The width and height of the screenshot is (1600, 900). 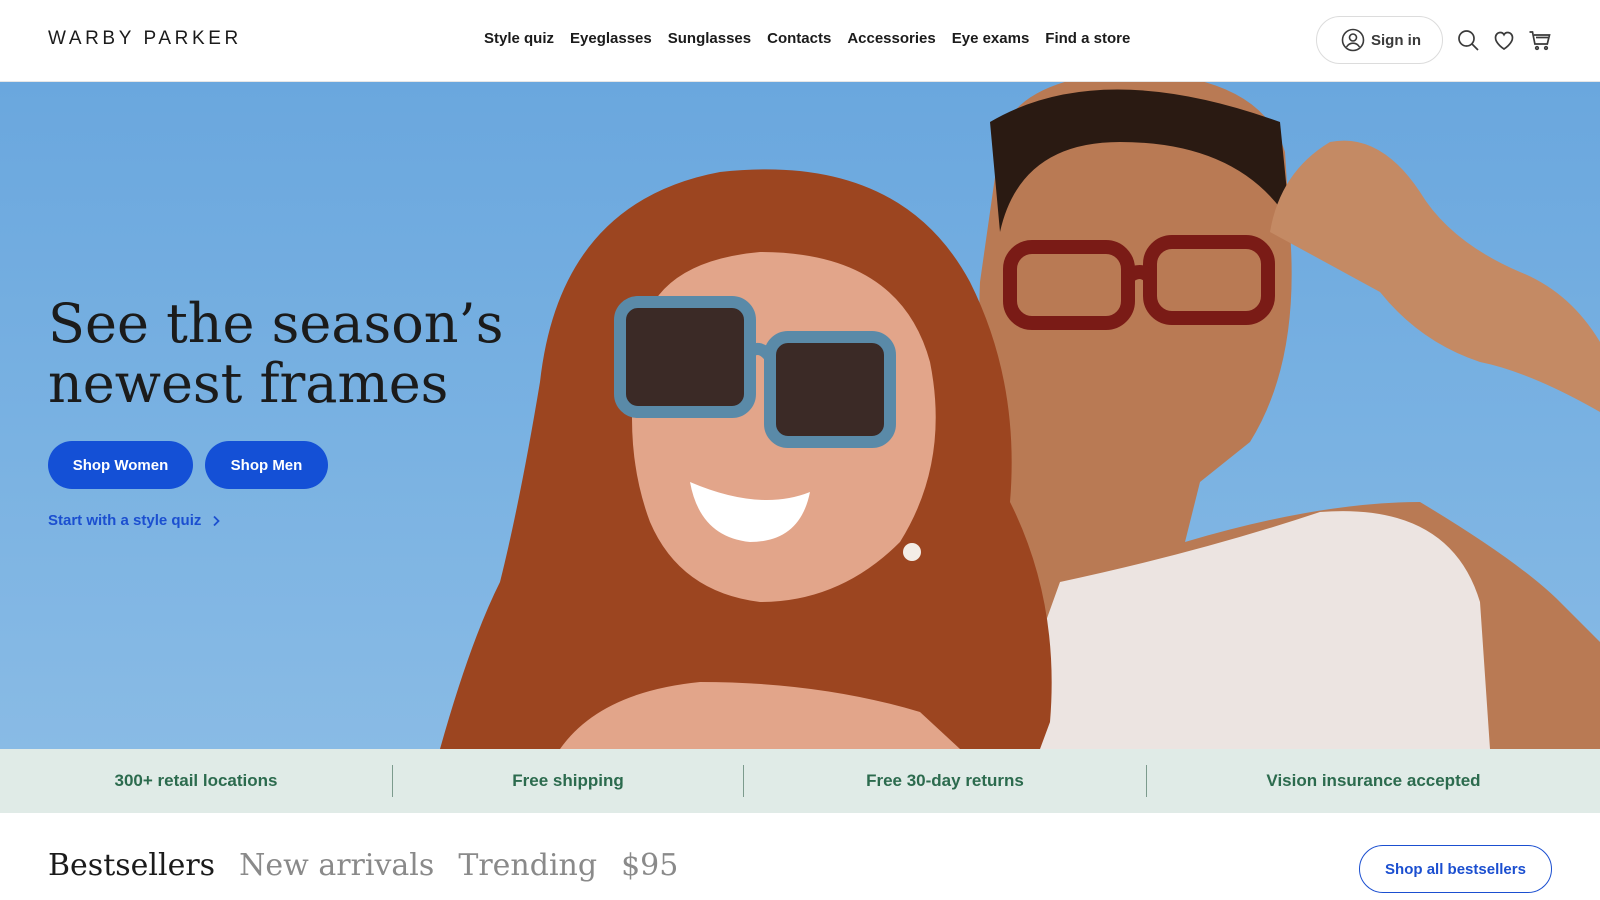 What do you see at coordinates (336, 865) in the screenshot?
I see `tab-new-arrivals: New arrivals` at bounding box center [336, 865].